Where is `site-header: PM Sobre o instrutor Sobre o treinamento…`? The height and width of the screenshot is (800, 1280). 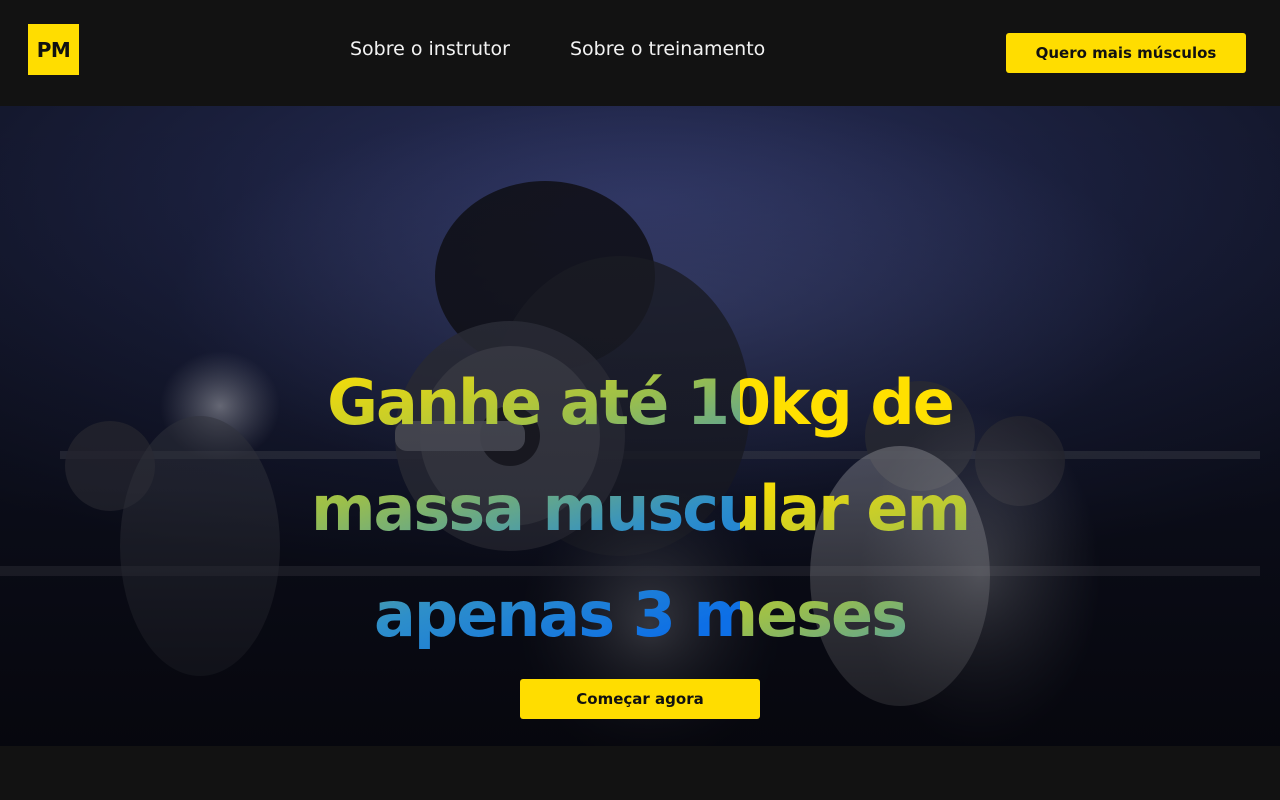
site-header: PM Sobre o instrutor Sobre o treinamento… is located at coordinates (640, 53).